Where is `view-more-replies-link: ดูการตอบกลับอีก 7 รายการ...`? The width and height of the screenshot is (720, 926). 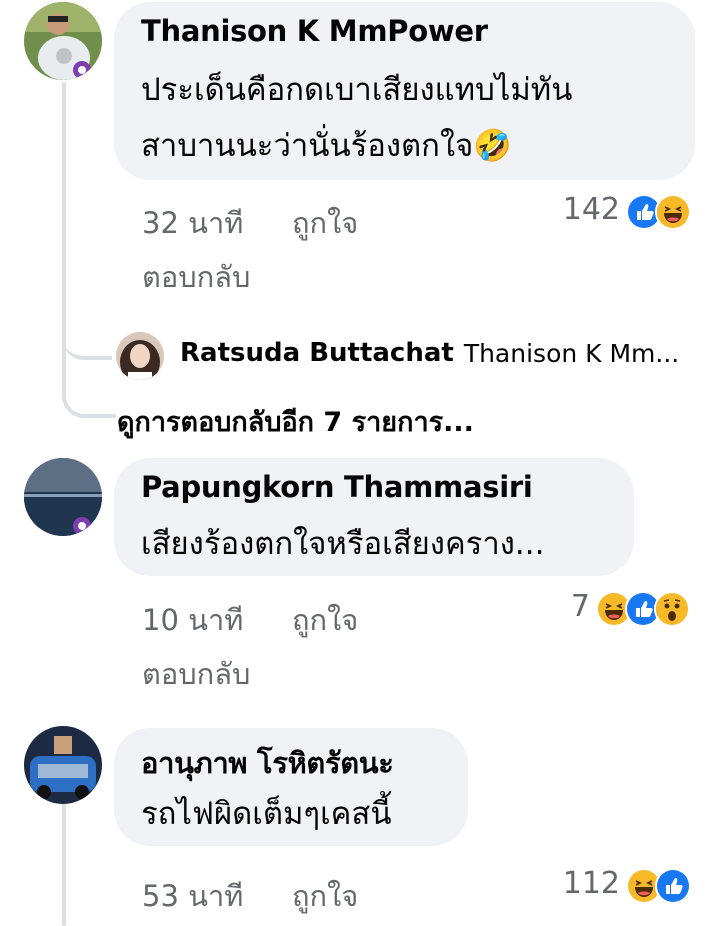 view-more-replies-link: ดูการตอบกลับอีก 7 รายการ... is located at coordinates (295, 421).